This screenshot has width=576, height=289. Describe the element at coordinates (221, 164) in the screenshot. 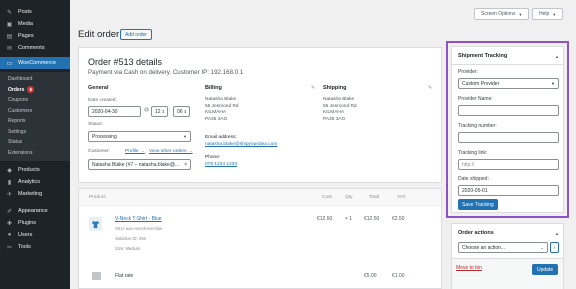

I see `billing-phone-link: 078 1234 1234` at that location.